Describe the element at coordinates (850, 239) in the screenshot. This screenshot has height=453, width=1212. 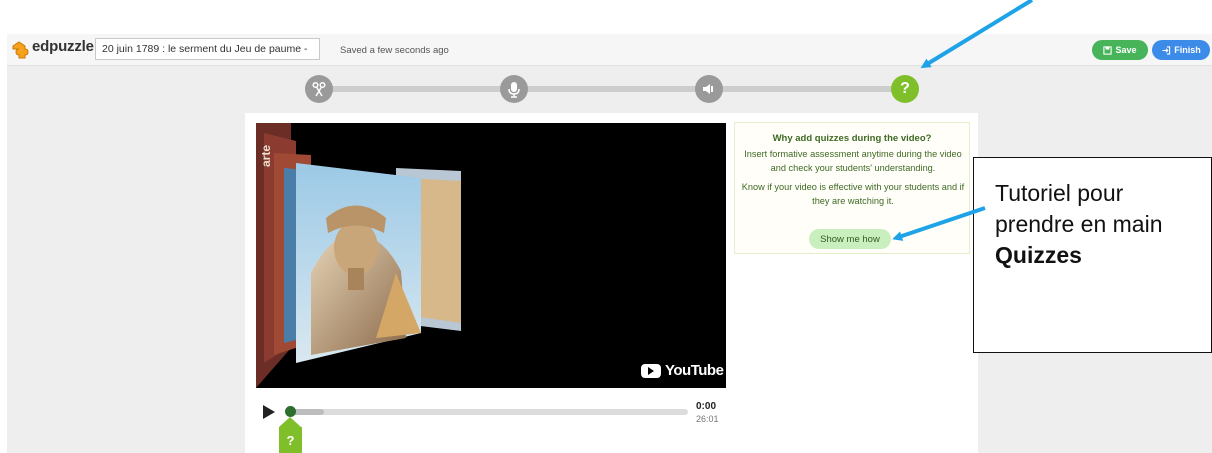
I see `show-me-how-button: Show me how` at that location.